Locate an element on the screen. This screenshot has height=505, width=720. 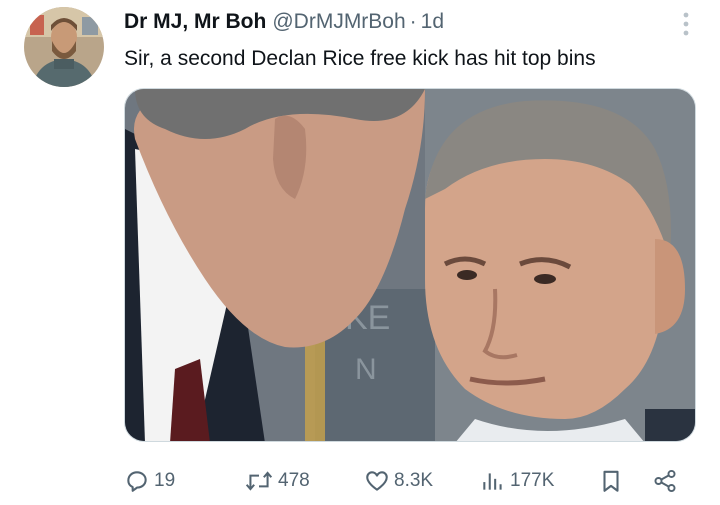
views-count: 177K is located at coordinates (532, 480).